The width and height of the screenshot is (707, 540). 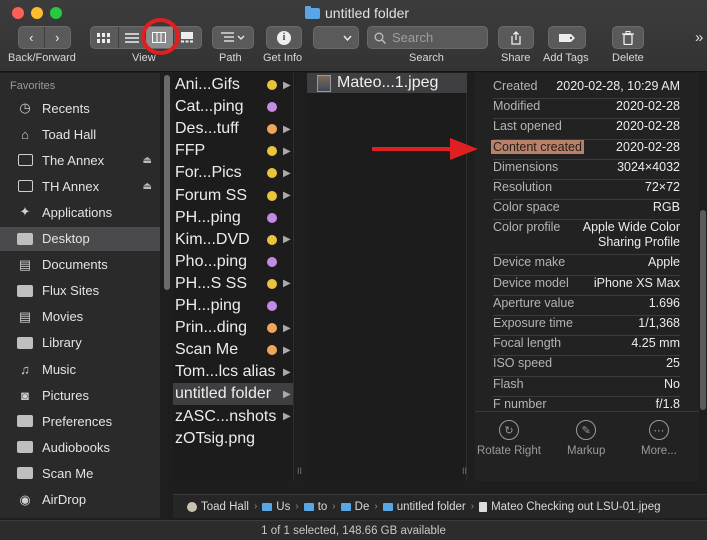 What do you see at coordinates (631, 227) in the screenshot?
I see `info-value: Apple Wide Color` at bounding box center [631, 227].